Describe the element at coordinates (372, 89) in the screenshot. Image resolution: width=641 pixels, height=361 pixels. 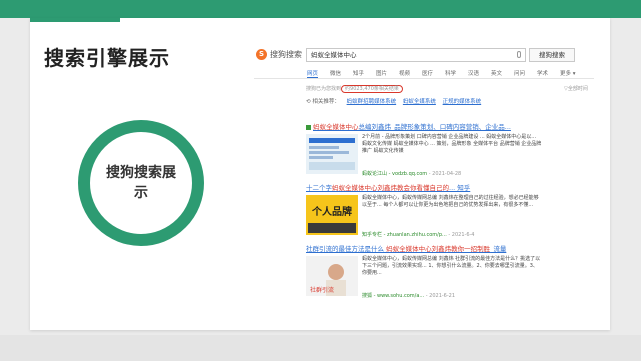
I see `stats-count: 约9023,470条相关结果` at that location.